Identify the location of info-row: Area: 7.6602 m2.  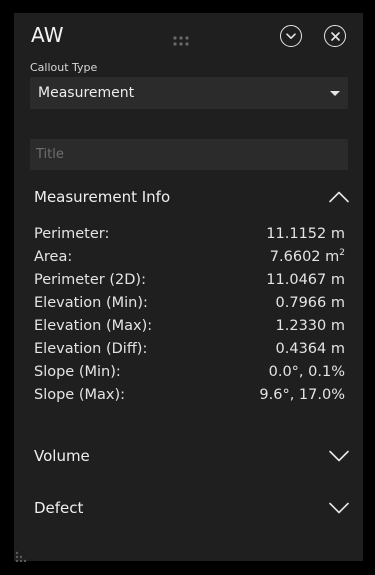
(189, 257).